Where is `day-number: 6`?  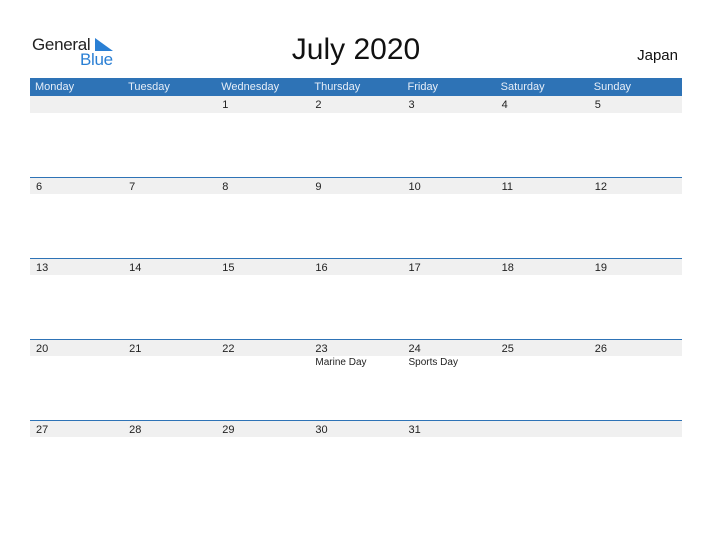 day-number: 6 is located at coordinates (39, 187).